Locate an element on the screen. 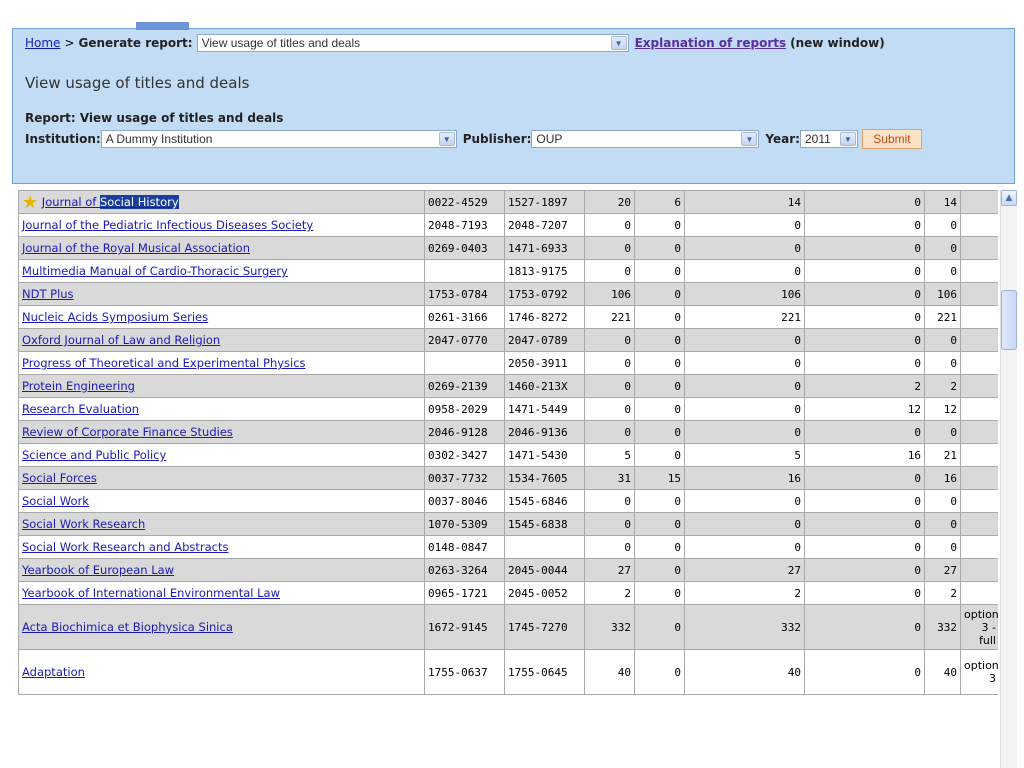  usage-cell-3: 40 is located at coordinates (744, 672).